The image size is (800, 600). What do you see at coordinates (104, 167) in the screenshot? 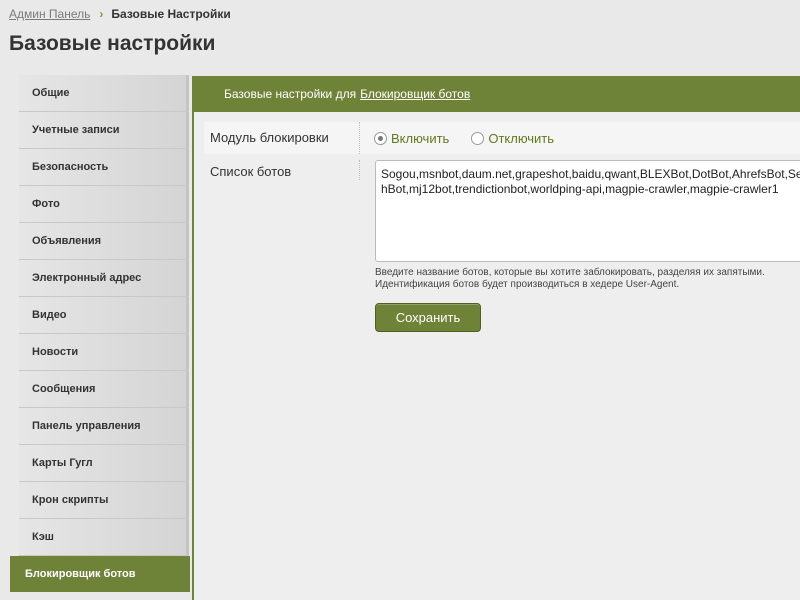
I see `sidebar-item-security: Безопасность` at bounding box center [104, 167].